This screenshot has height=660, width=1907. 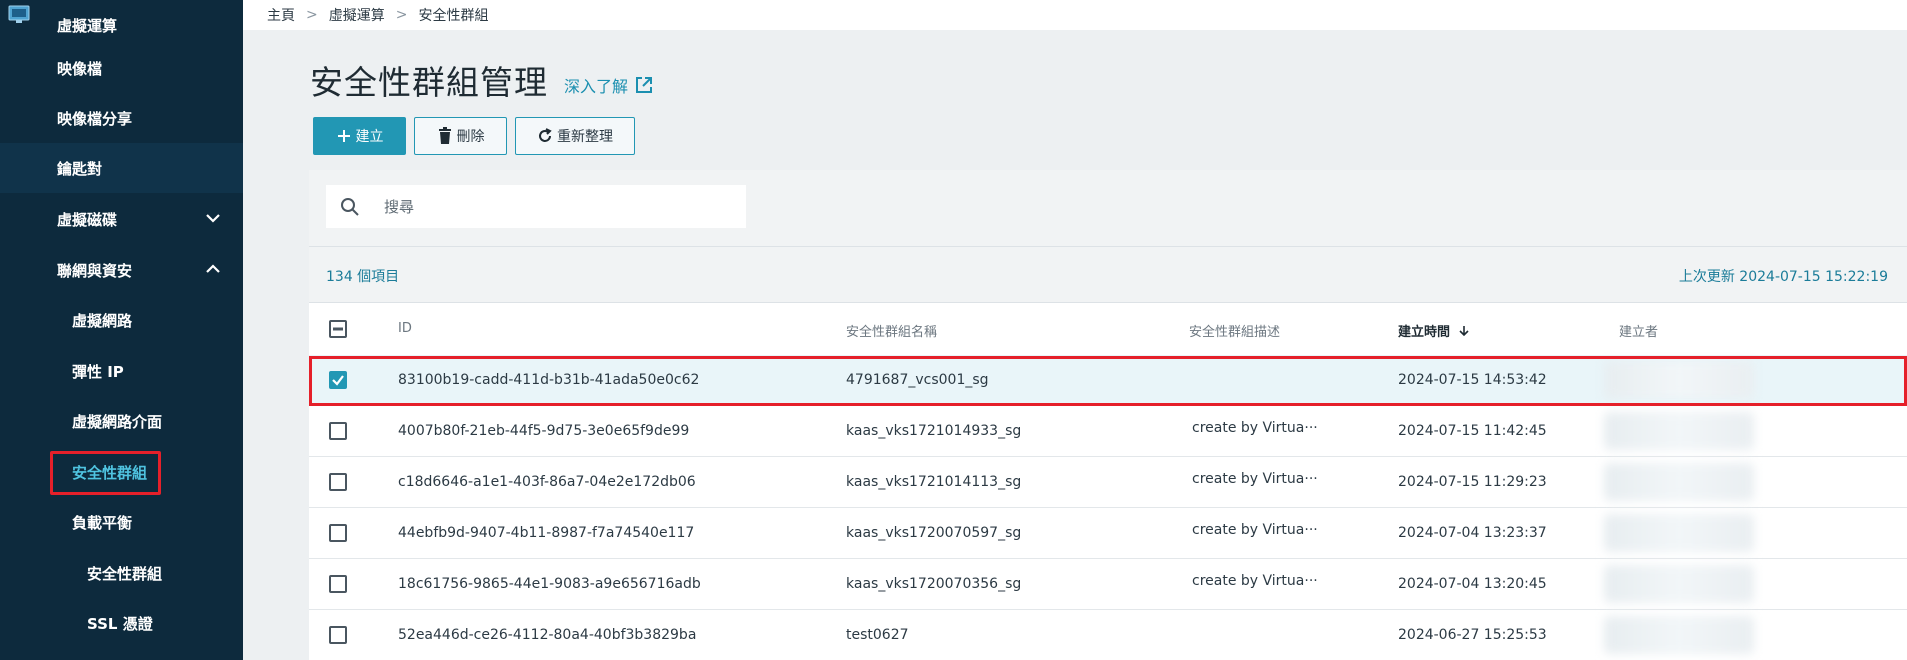 I want to click on learn-more-link: 深入了解, so click(x=609, y=85).